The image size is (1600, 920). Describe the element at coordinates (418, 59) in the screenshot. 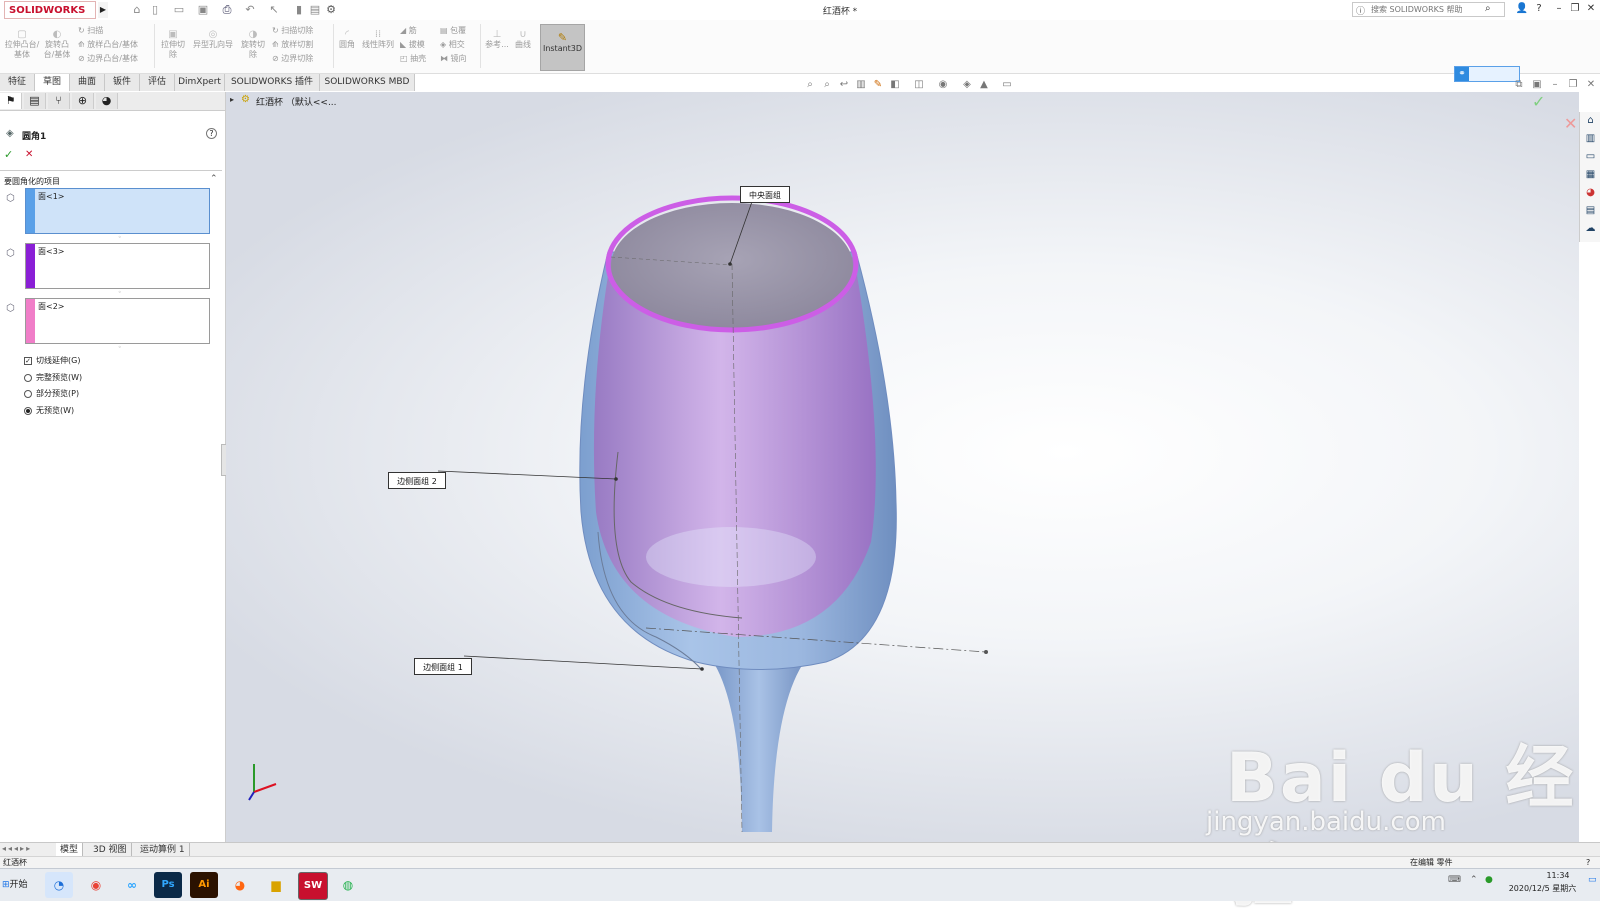

I see `shell-button: ◰ 抽壳` at that location.